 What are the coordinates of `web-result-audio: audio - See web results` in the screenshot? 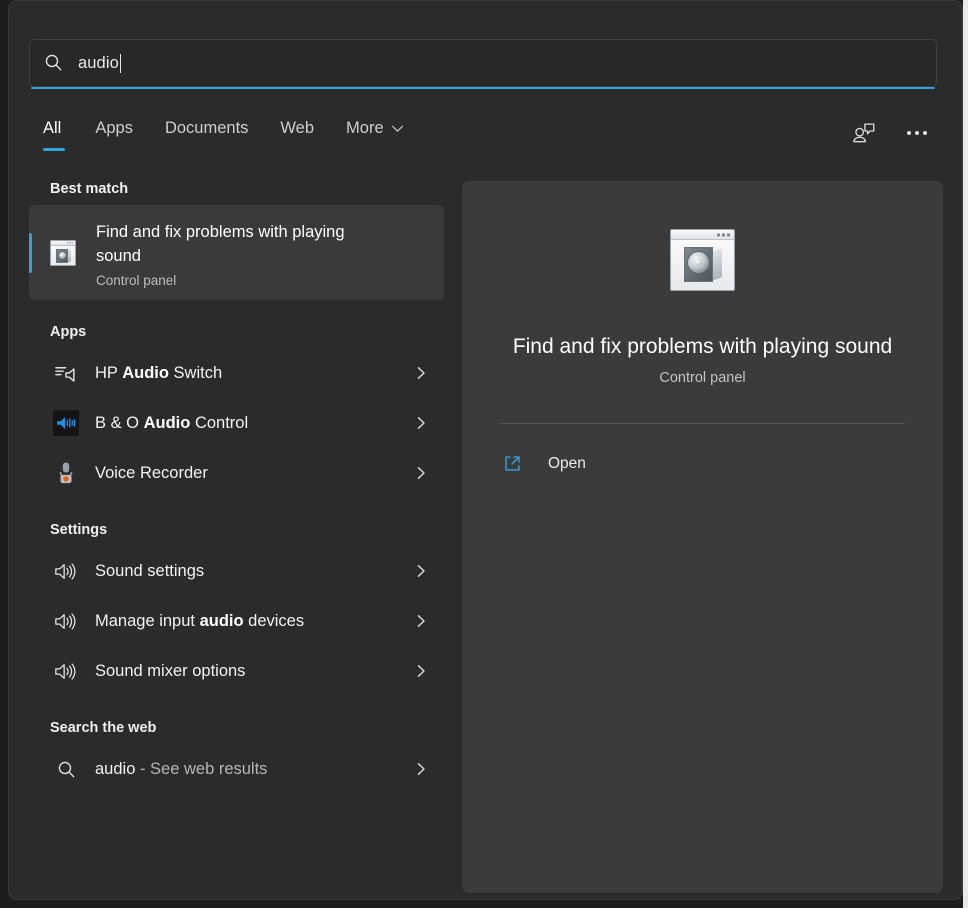 It's located at (236, 769).